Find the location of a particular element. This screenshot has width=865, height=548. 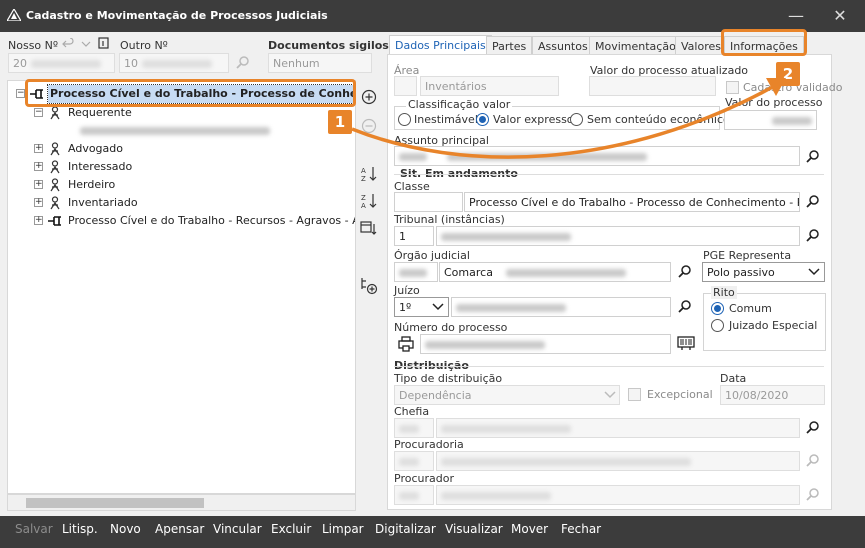

rito-label: Rito is located at coordinates (724, 292).